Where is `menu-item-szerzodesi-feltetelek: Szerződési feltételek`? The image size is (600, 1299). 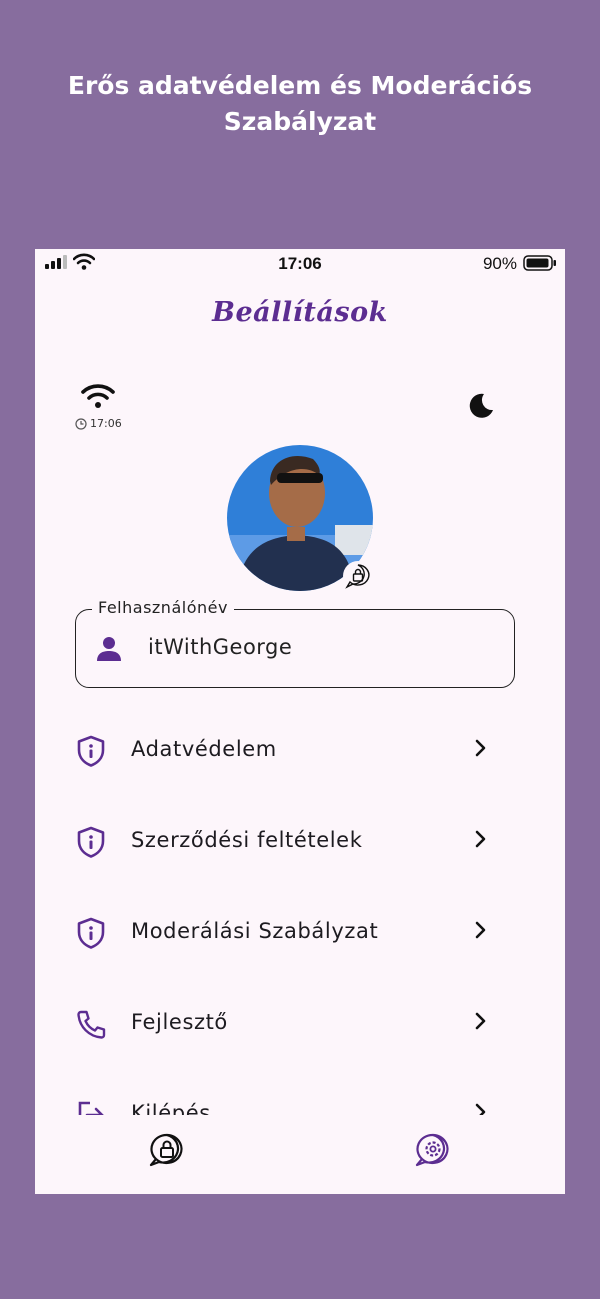
menu-item-szerzodesi-feltetelek: Szerződési feltételek is located at coordinates (300, 842).